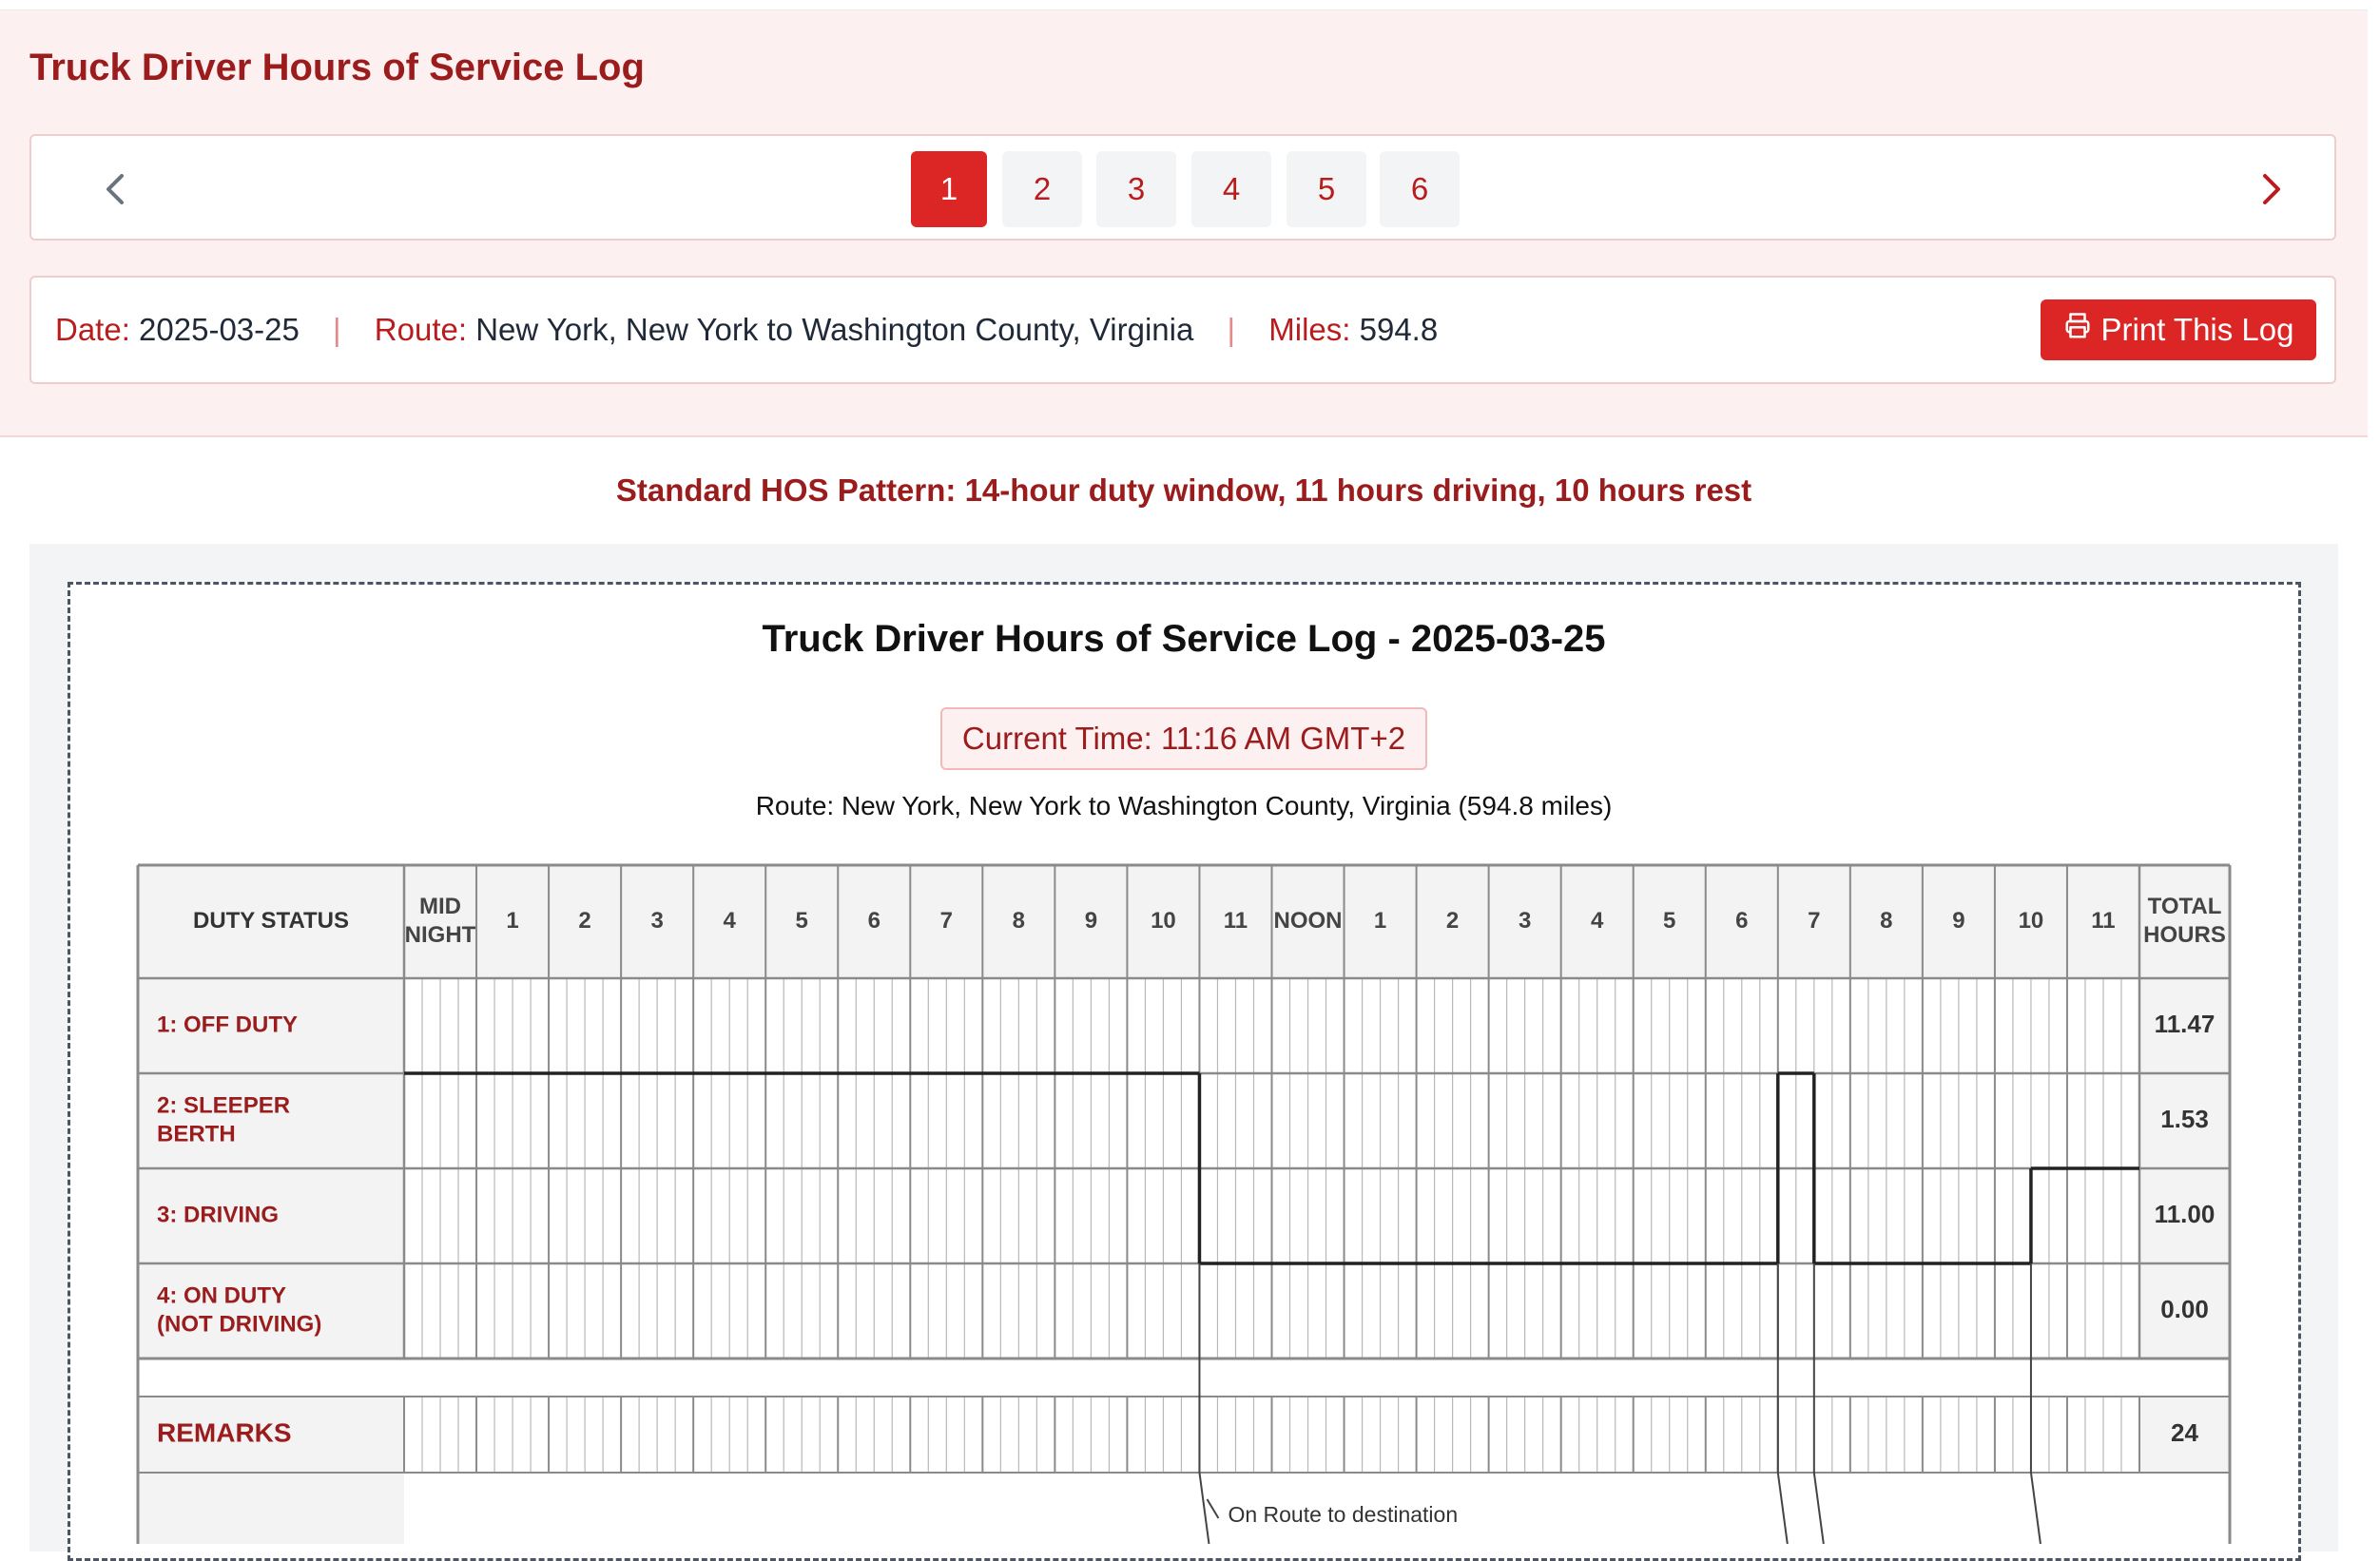 This screenshot has height=1561, width=2380. What do you see at coordinates (1308, 921) in the screenshot?
I see `hour-label: NOON` at bounding box center [1308, 921].